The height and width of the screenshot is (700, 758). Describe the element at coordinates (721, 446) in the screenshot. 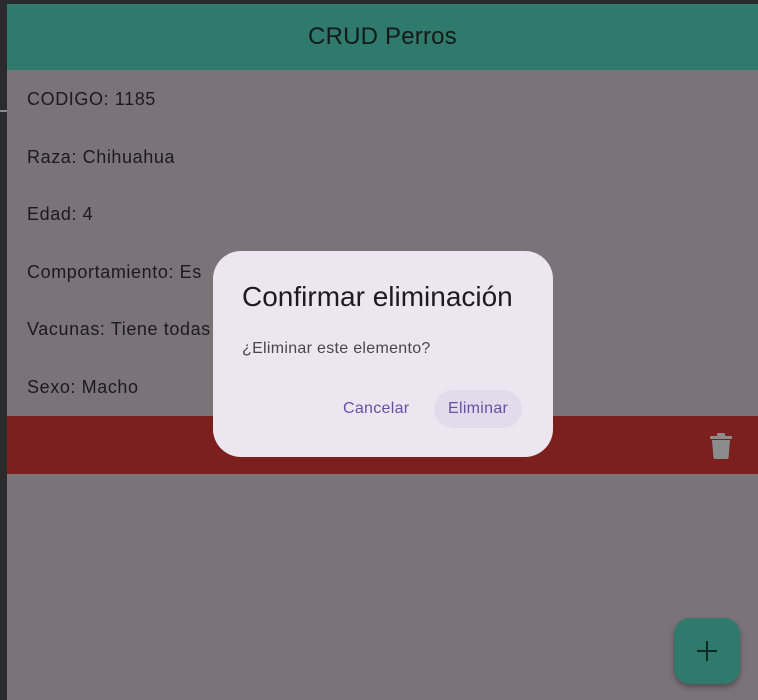

I see `trash-icon` at that location.